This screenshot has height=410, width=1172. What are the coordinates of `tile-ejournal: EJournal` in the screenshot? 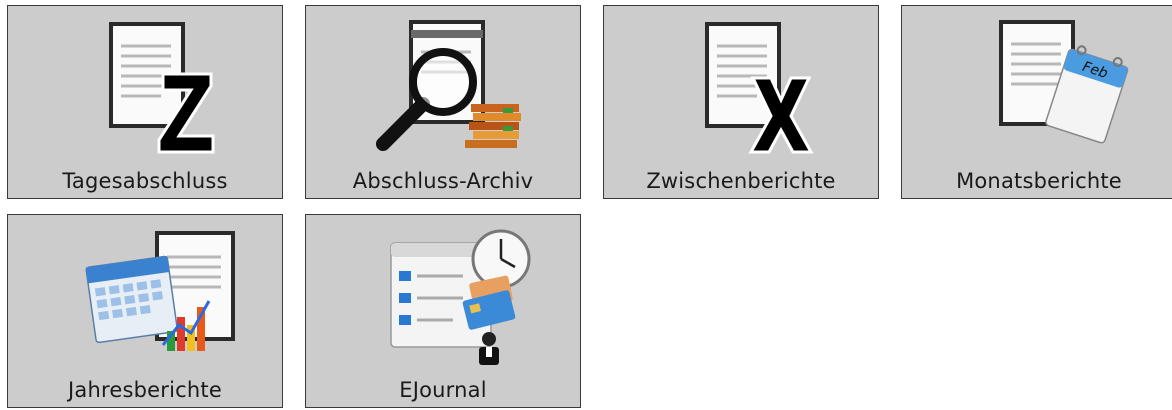 It's located at (443, 311).